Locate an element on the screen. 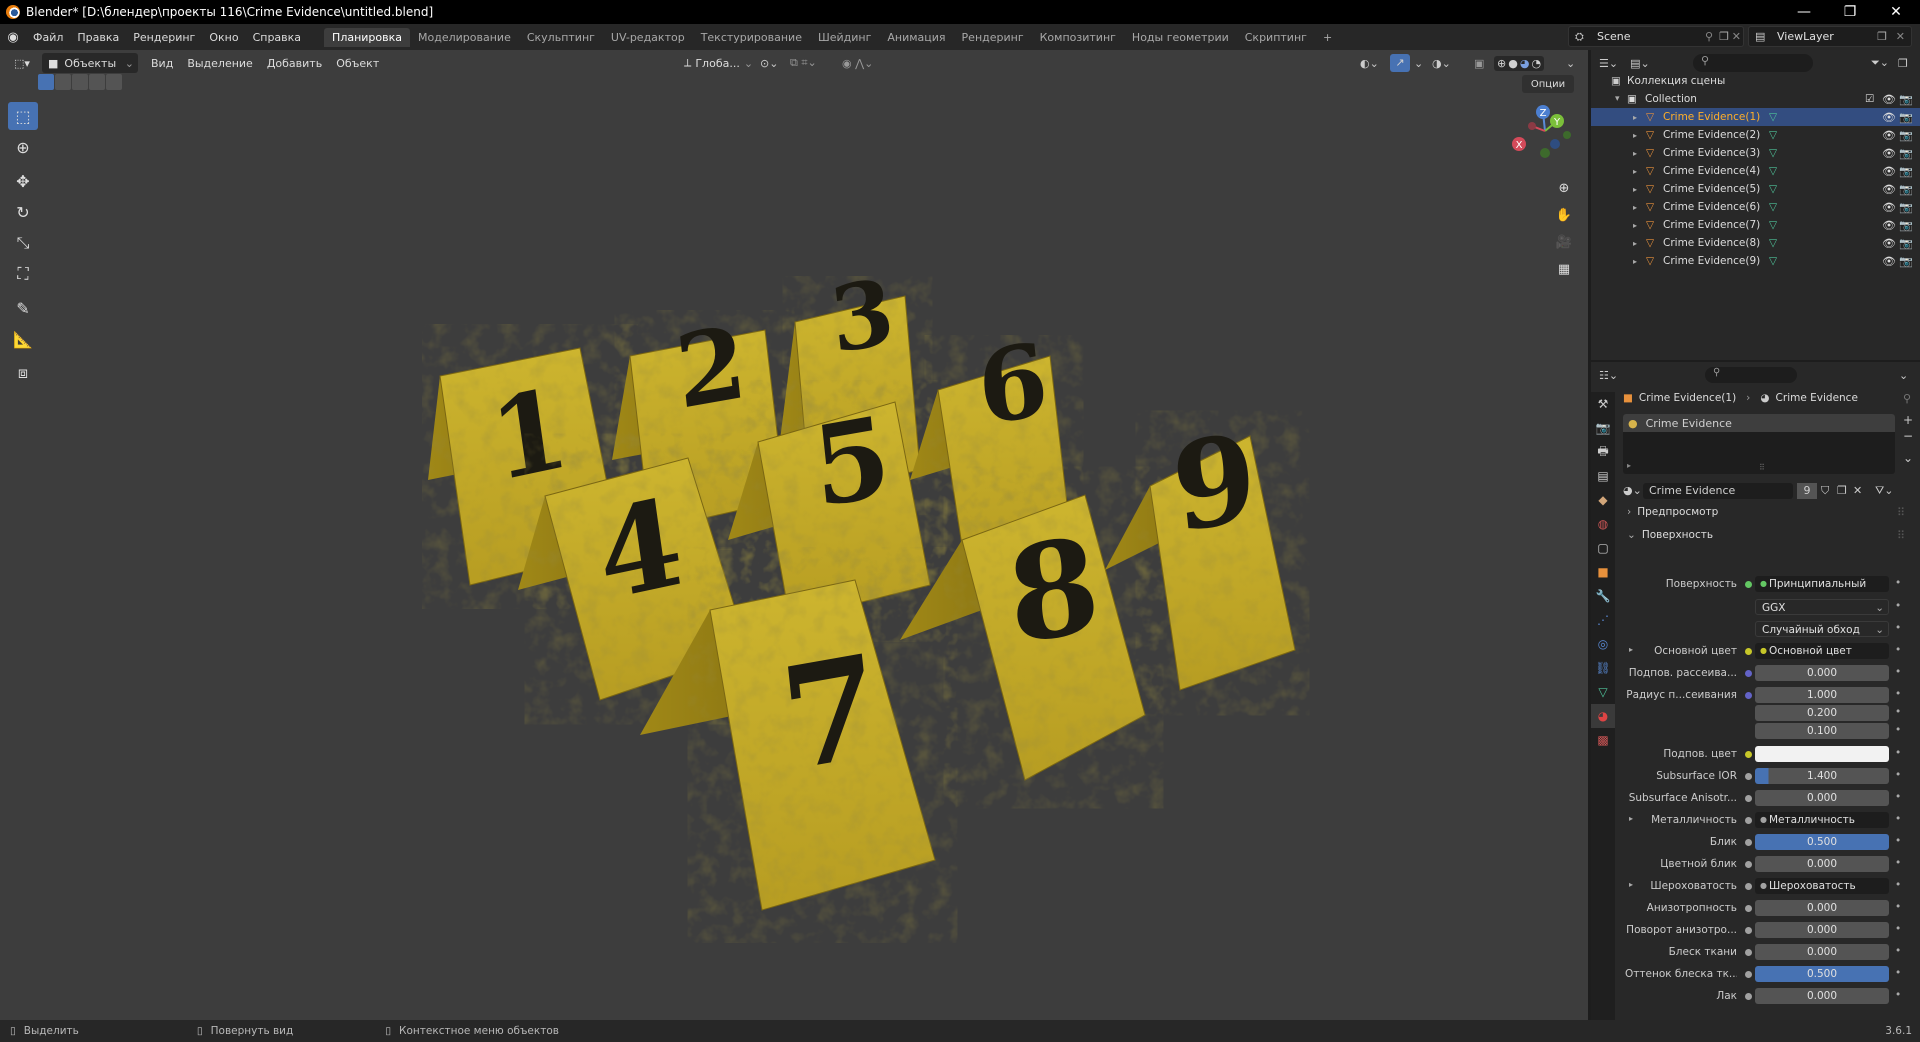  particles-tab-icon: ⋰ is located at coordinates (1603, 620).